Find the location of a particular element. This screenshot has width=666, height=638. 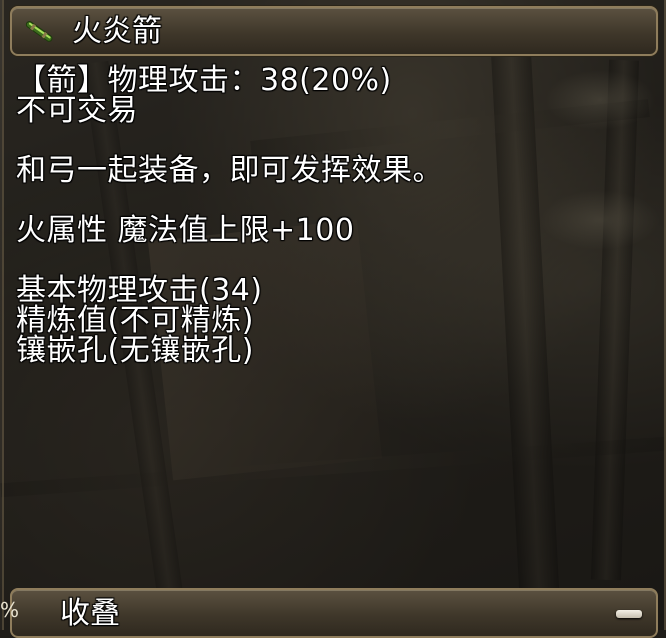

edge-percent-glyph: % is located at coordinates (10, 610).